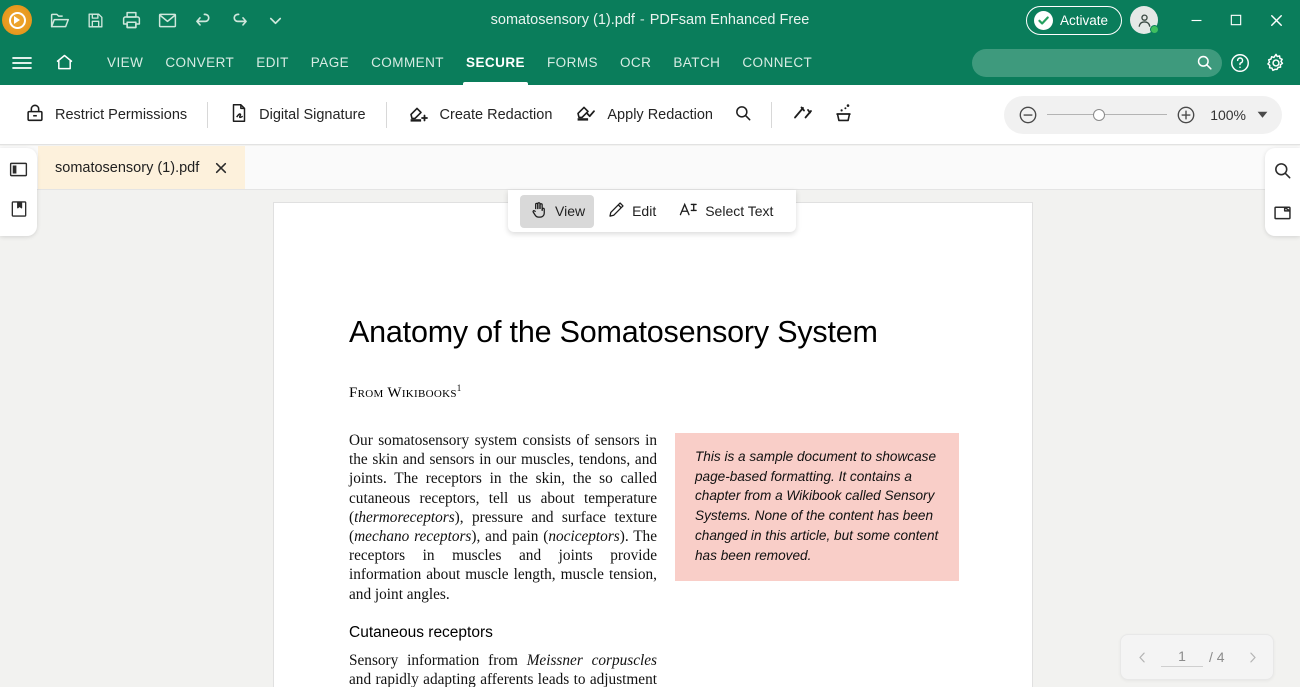 This screenshot has height=687, width=1300. Describe the element at coordinates (22, 63) in the screenshot. I see `hamburger-menu-icon` at that location.